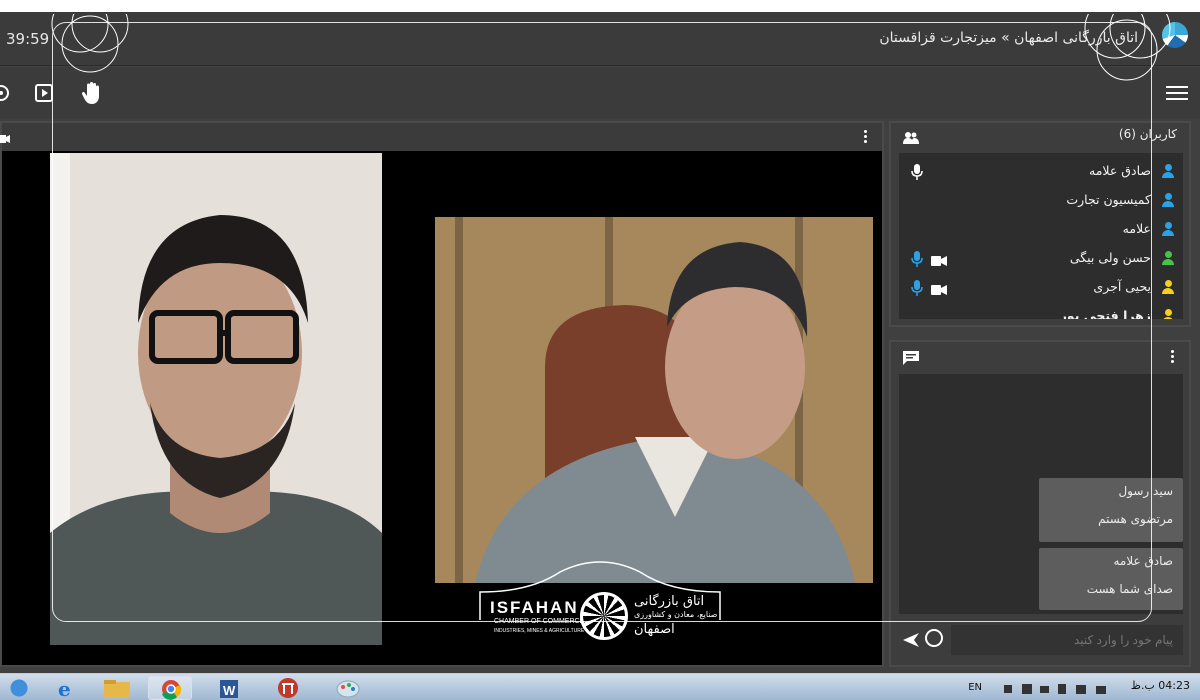  What do you see at coordinates (975, 687) in the screenshot?
I see `language-indicator: EN` at bounding box center [975, 687].